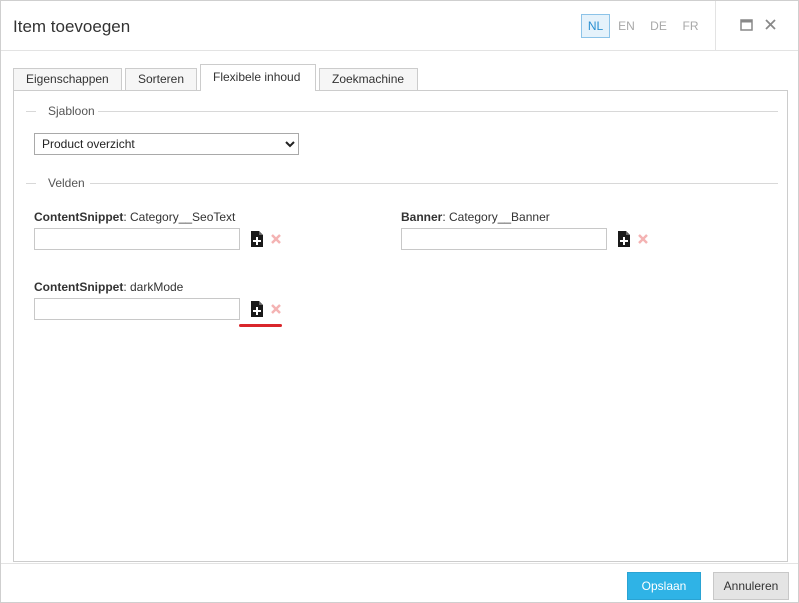 This screenshot has height=603, width=799. Describe the element at coordinates (399, 583) in the screenshot. I see `dialog-footer: Opslaan Annuleren` at that location.